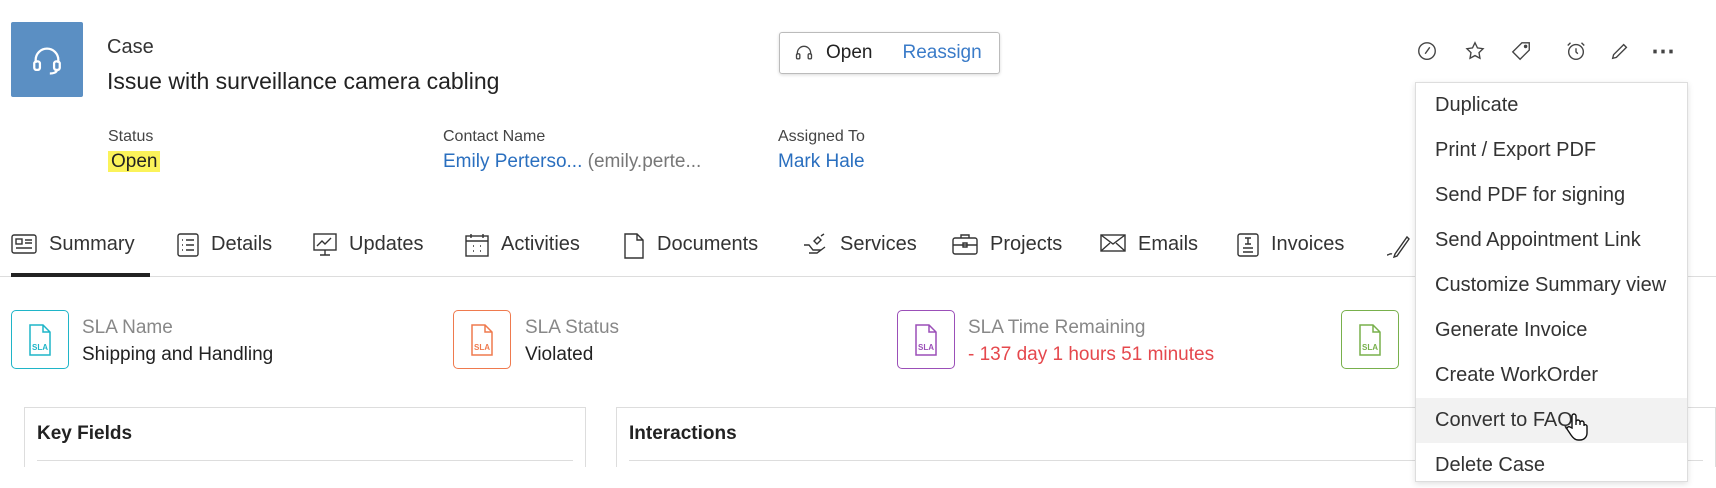  Describe the element at coordinates (1551, 285) in the screenshot. I see `menu-item-customize-summary: Customize Summary view` at that location.